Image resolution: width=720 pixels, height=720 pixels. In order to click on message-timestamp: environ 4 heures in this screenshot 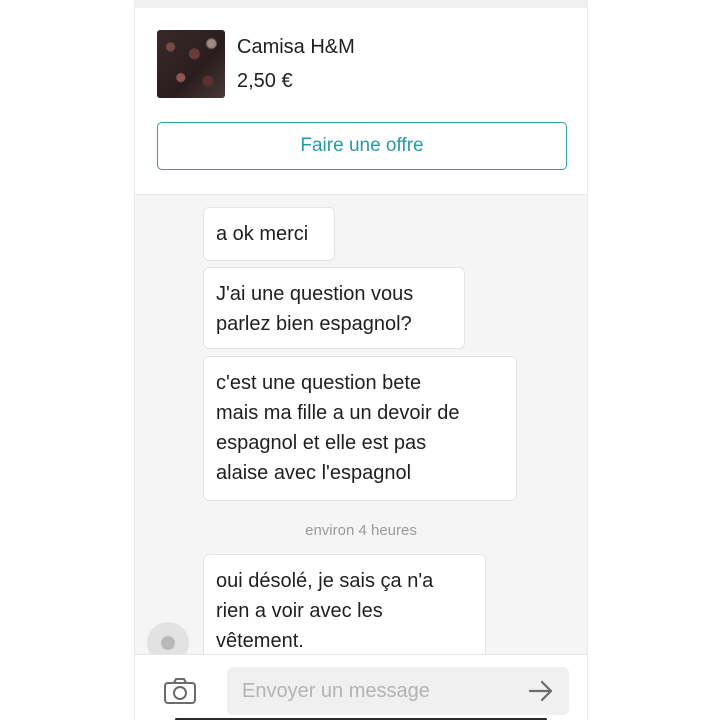, I will do `click(361, 530)`.